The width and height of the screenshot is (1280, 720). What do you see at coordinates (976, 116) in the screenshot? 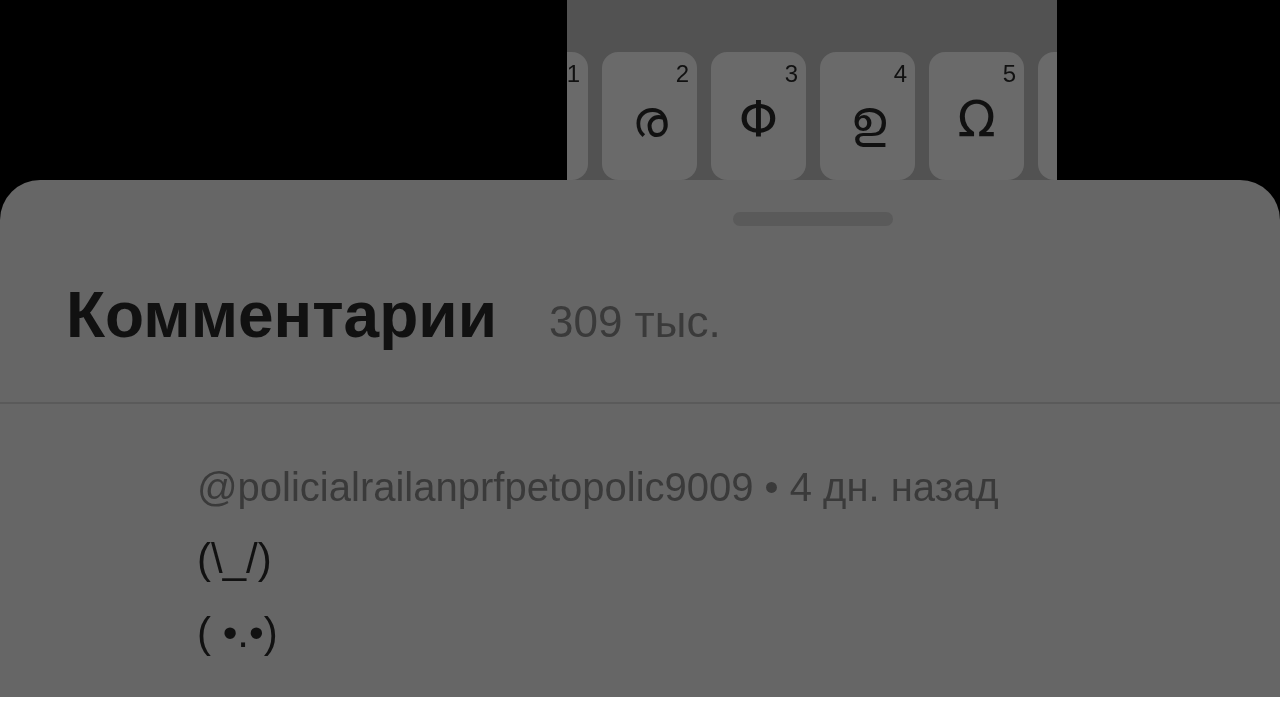
I see `keyboard-key: 5 Ω` at bounding box center [976, 116].